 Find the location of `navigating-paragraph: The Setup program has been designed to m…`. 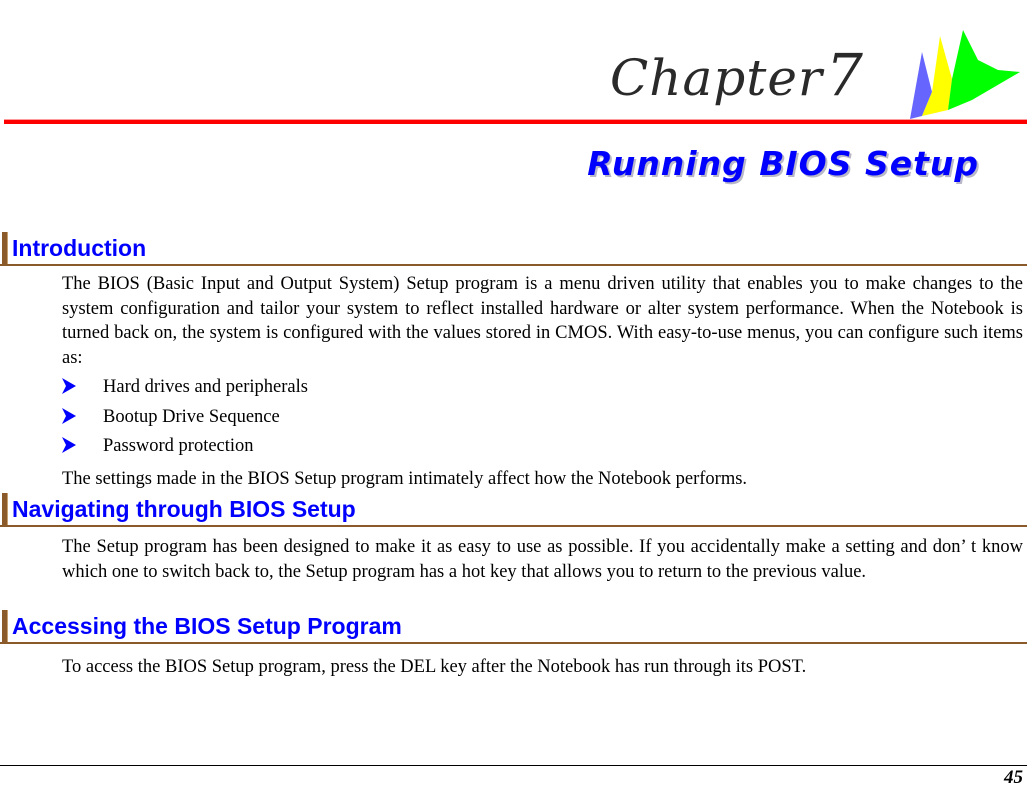

navigating-paragraph: The Setup program has been designed to m… is located at coordinates (542, 559).